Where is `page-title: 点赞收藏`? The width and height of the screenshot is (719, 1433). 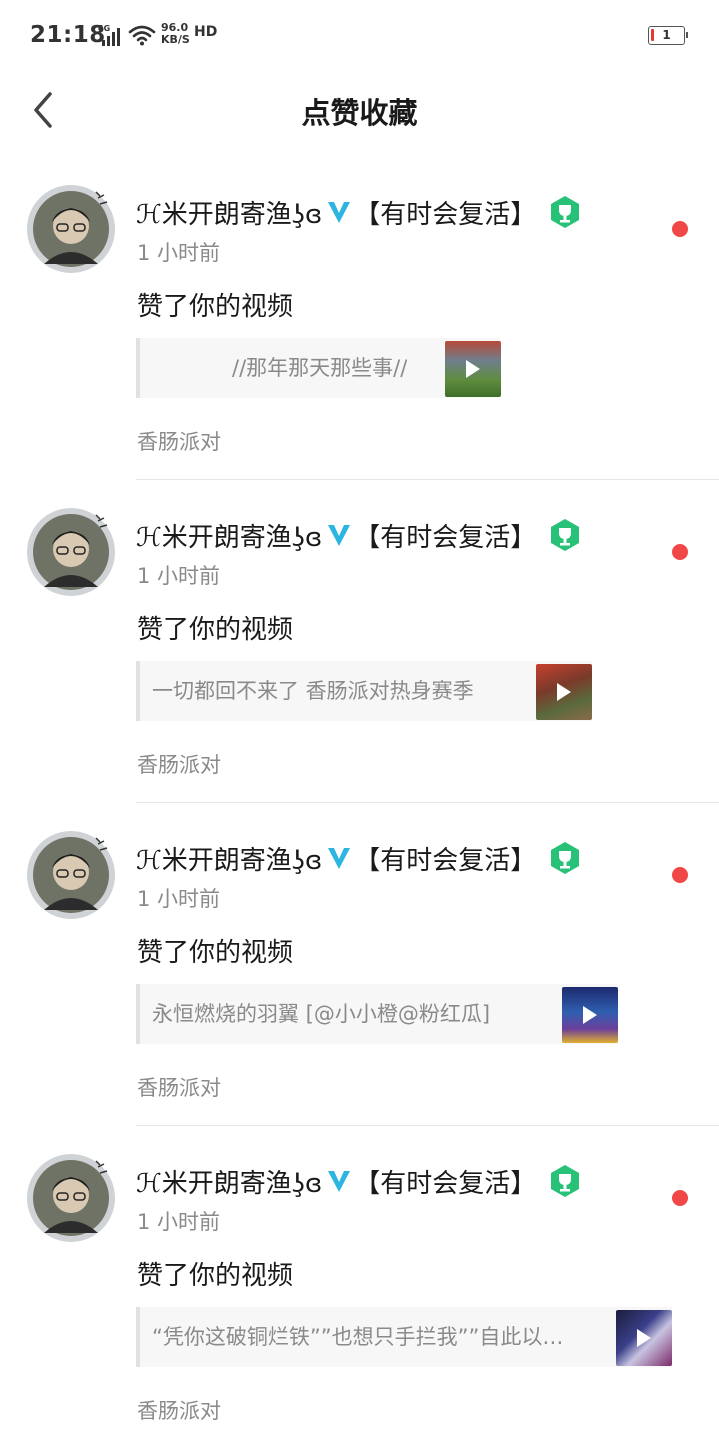
page-title: 点赞收藏 is located at coordinates (359, 113).